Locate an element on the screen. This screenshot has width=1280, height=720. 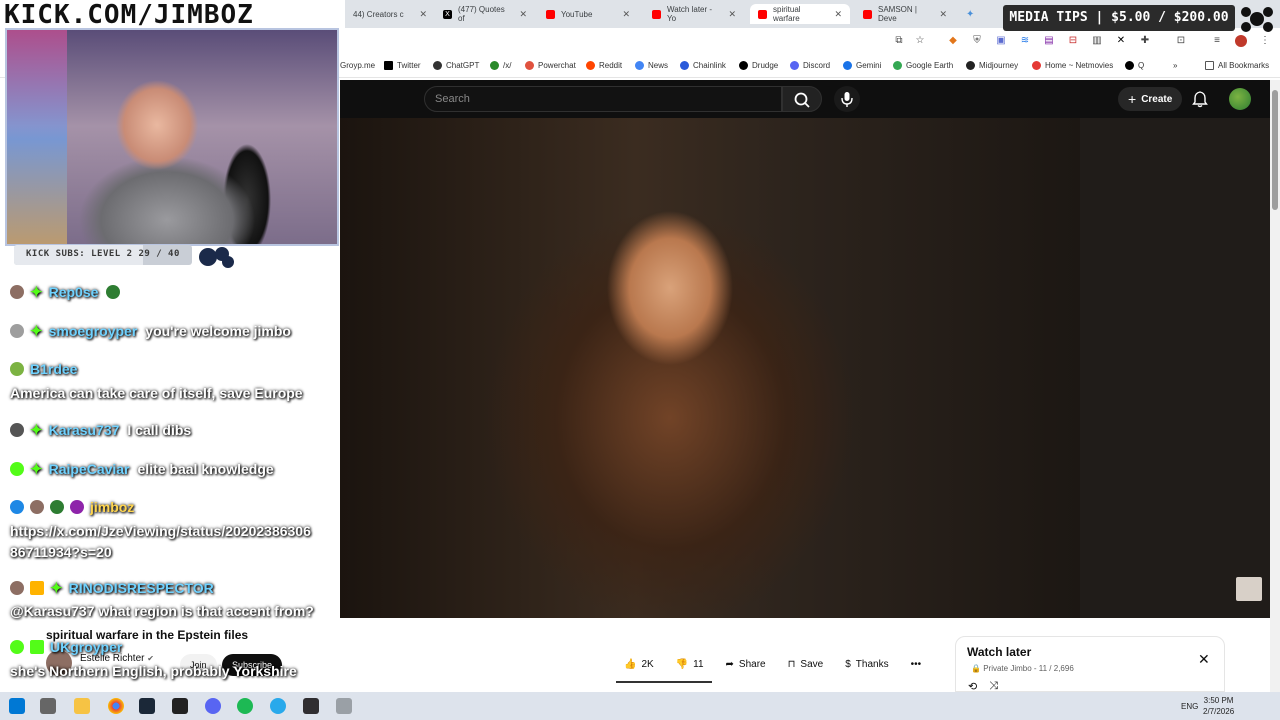
terminal-icon is located at coordinates (180, 706).